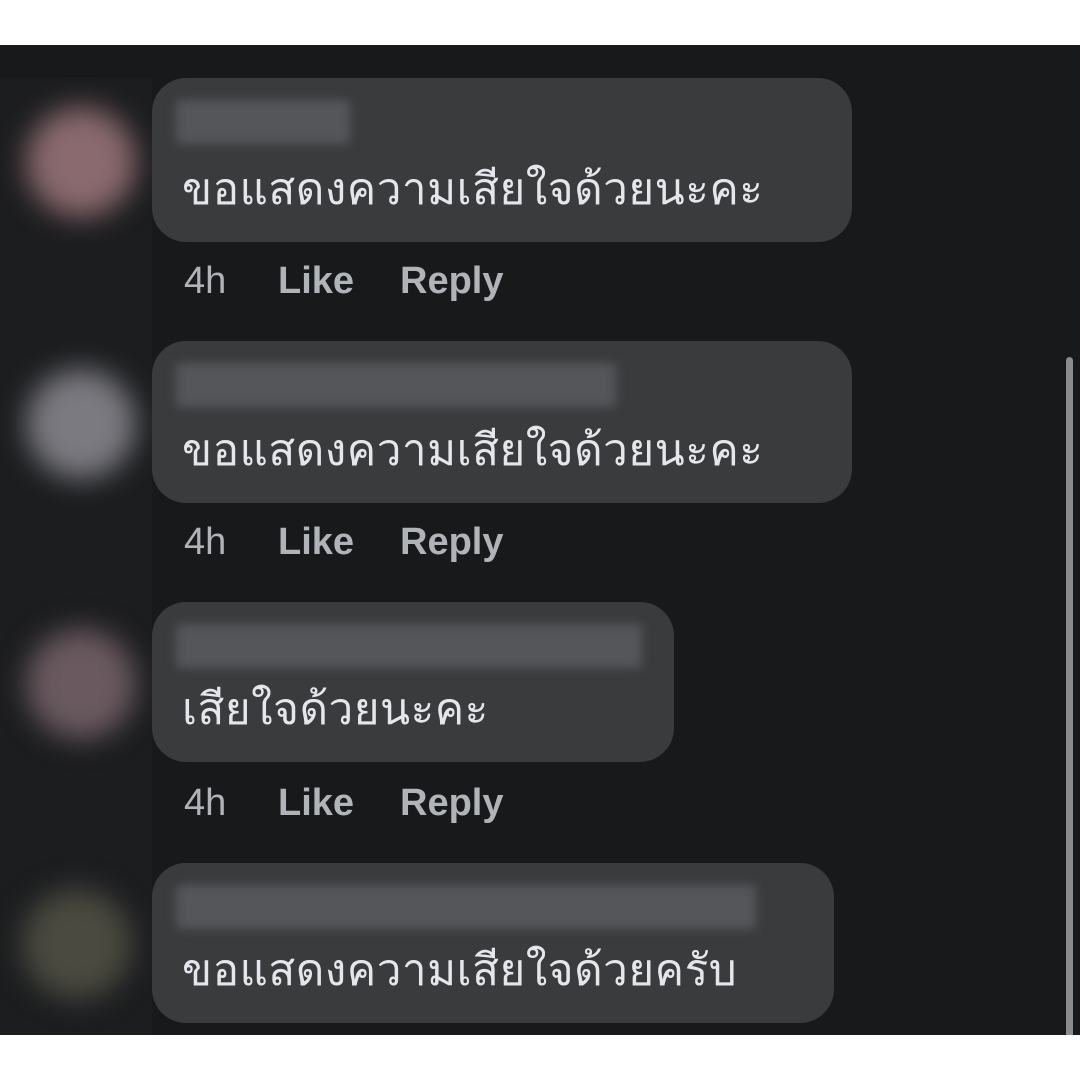 This screenshot has width=1080, height=1080. What do you see at coordinates (413, 682) in the screenshot?
I see `comment-bubble: เสียใจด้วยนะคะ` at bounding box center [413, 682].